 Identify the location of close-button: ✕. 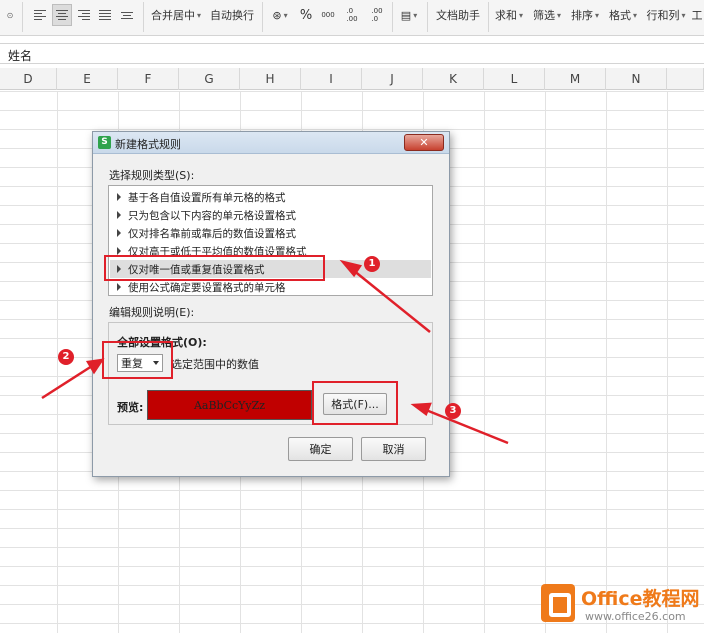
(424, 142).